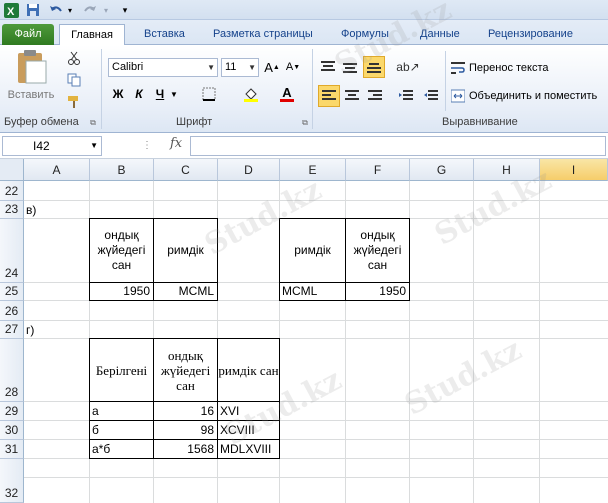  I want to click on row-header: 32, so click(12, 481).